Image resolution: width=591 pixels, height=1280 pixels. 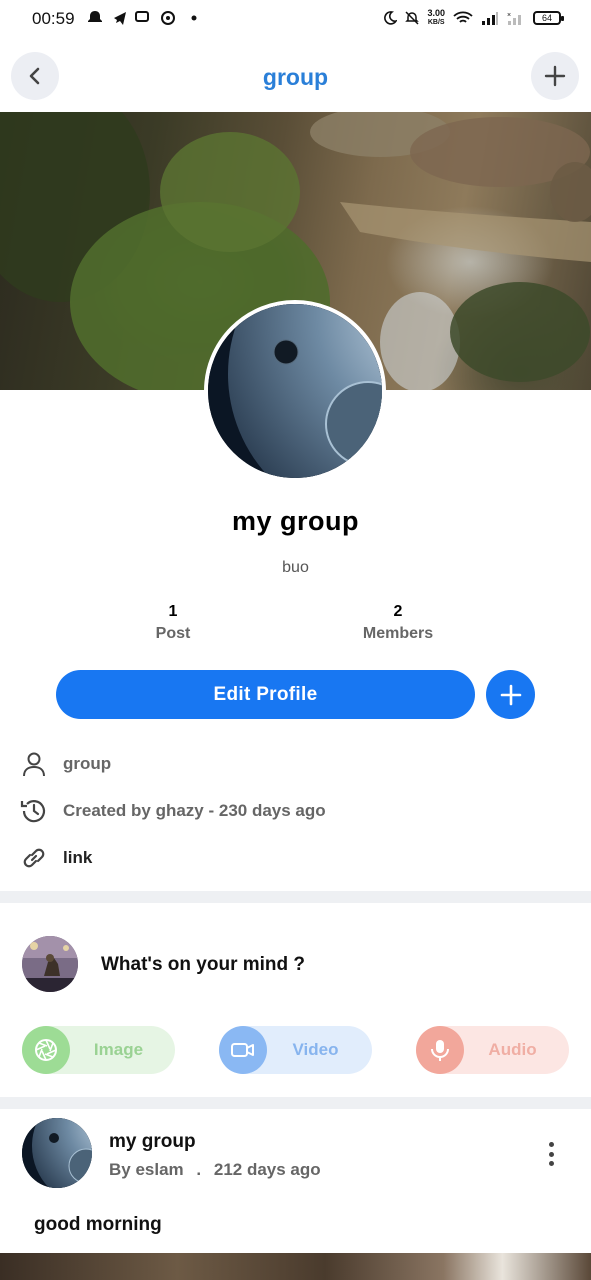 I want to click on signal-icon, so click(x=490, y=18).